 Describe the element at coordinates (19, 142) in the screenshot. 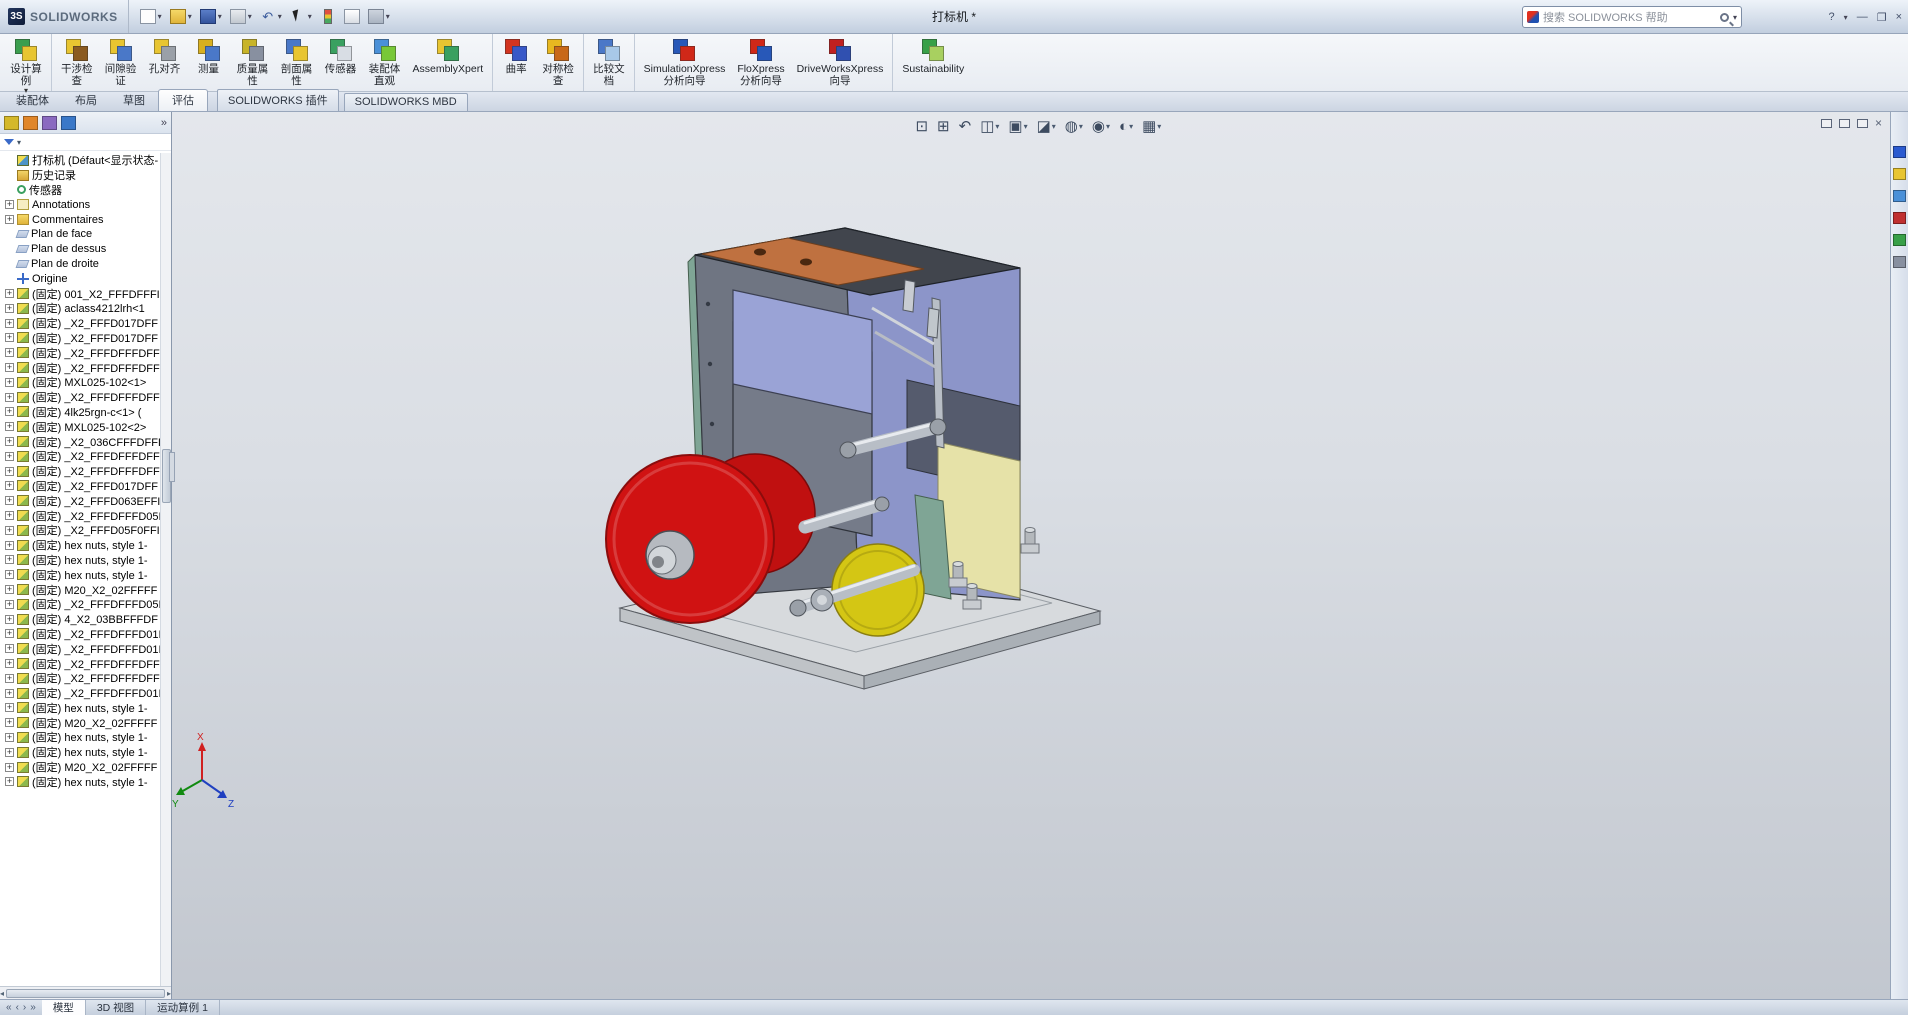

I see `filter-caret-icon: ▾` at that location.